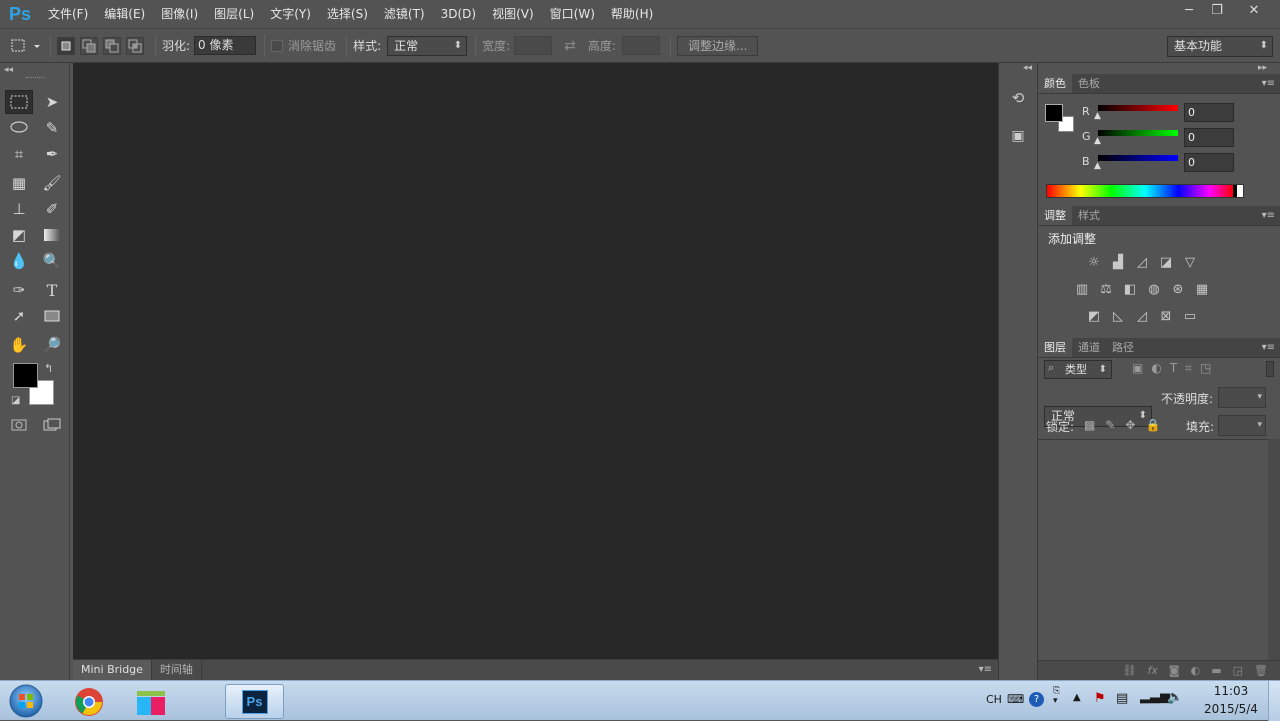  Describe the element at coordinates (19, 209) in the screenshot. I see `clone-stamp-tool: ⊥` at that location.